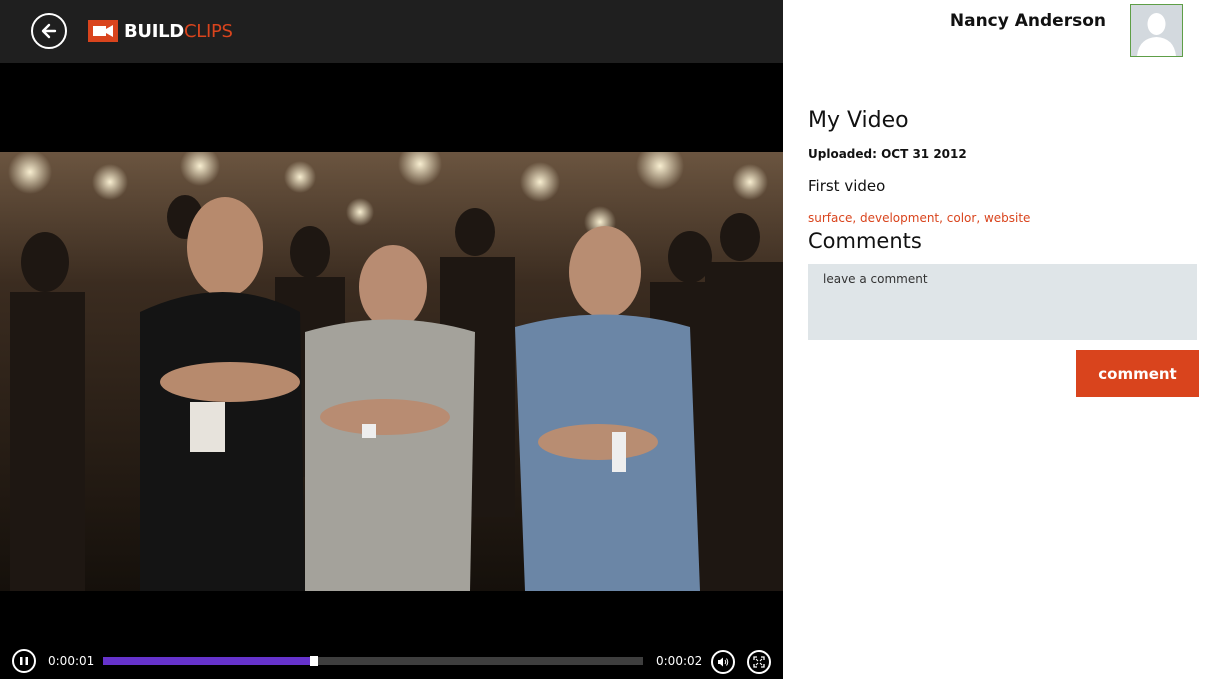 This screenshot has width=1208, height=679. What do you see at coordinates (1002, 302) in the screenshot?
I see `comment-input` at bounding box center [1002, 302].